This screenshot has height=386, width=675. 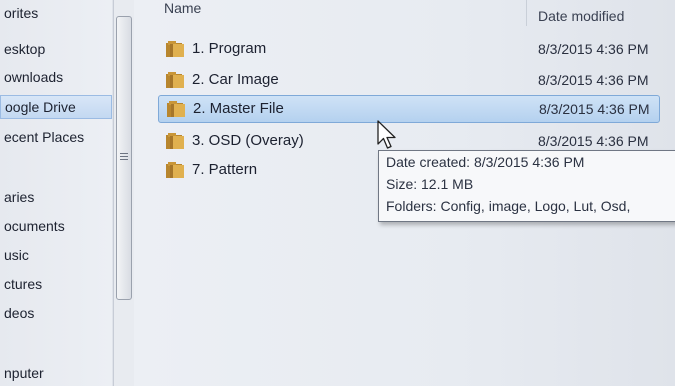 What do you see at coordinates (56, 107) in the screenshot?
I see `nav-item-google-drive: oogle Drive` at bounding box center [56, 107].